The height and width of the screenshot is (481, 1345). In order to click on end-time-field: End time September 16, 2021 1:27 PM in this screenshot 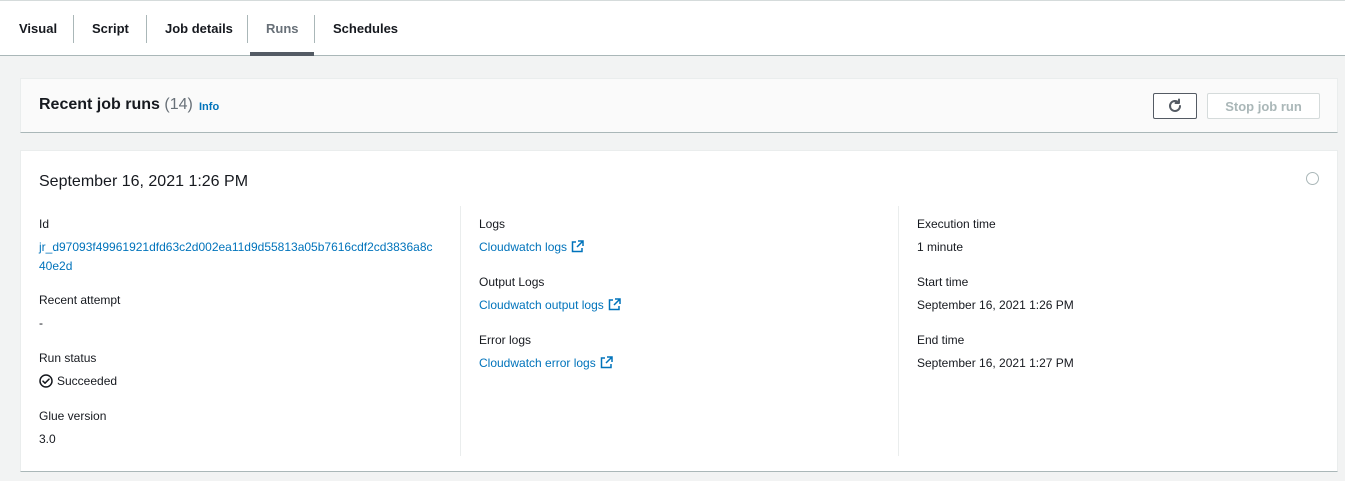, I will do `click(995, 352)`.